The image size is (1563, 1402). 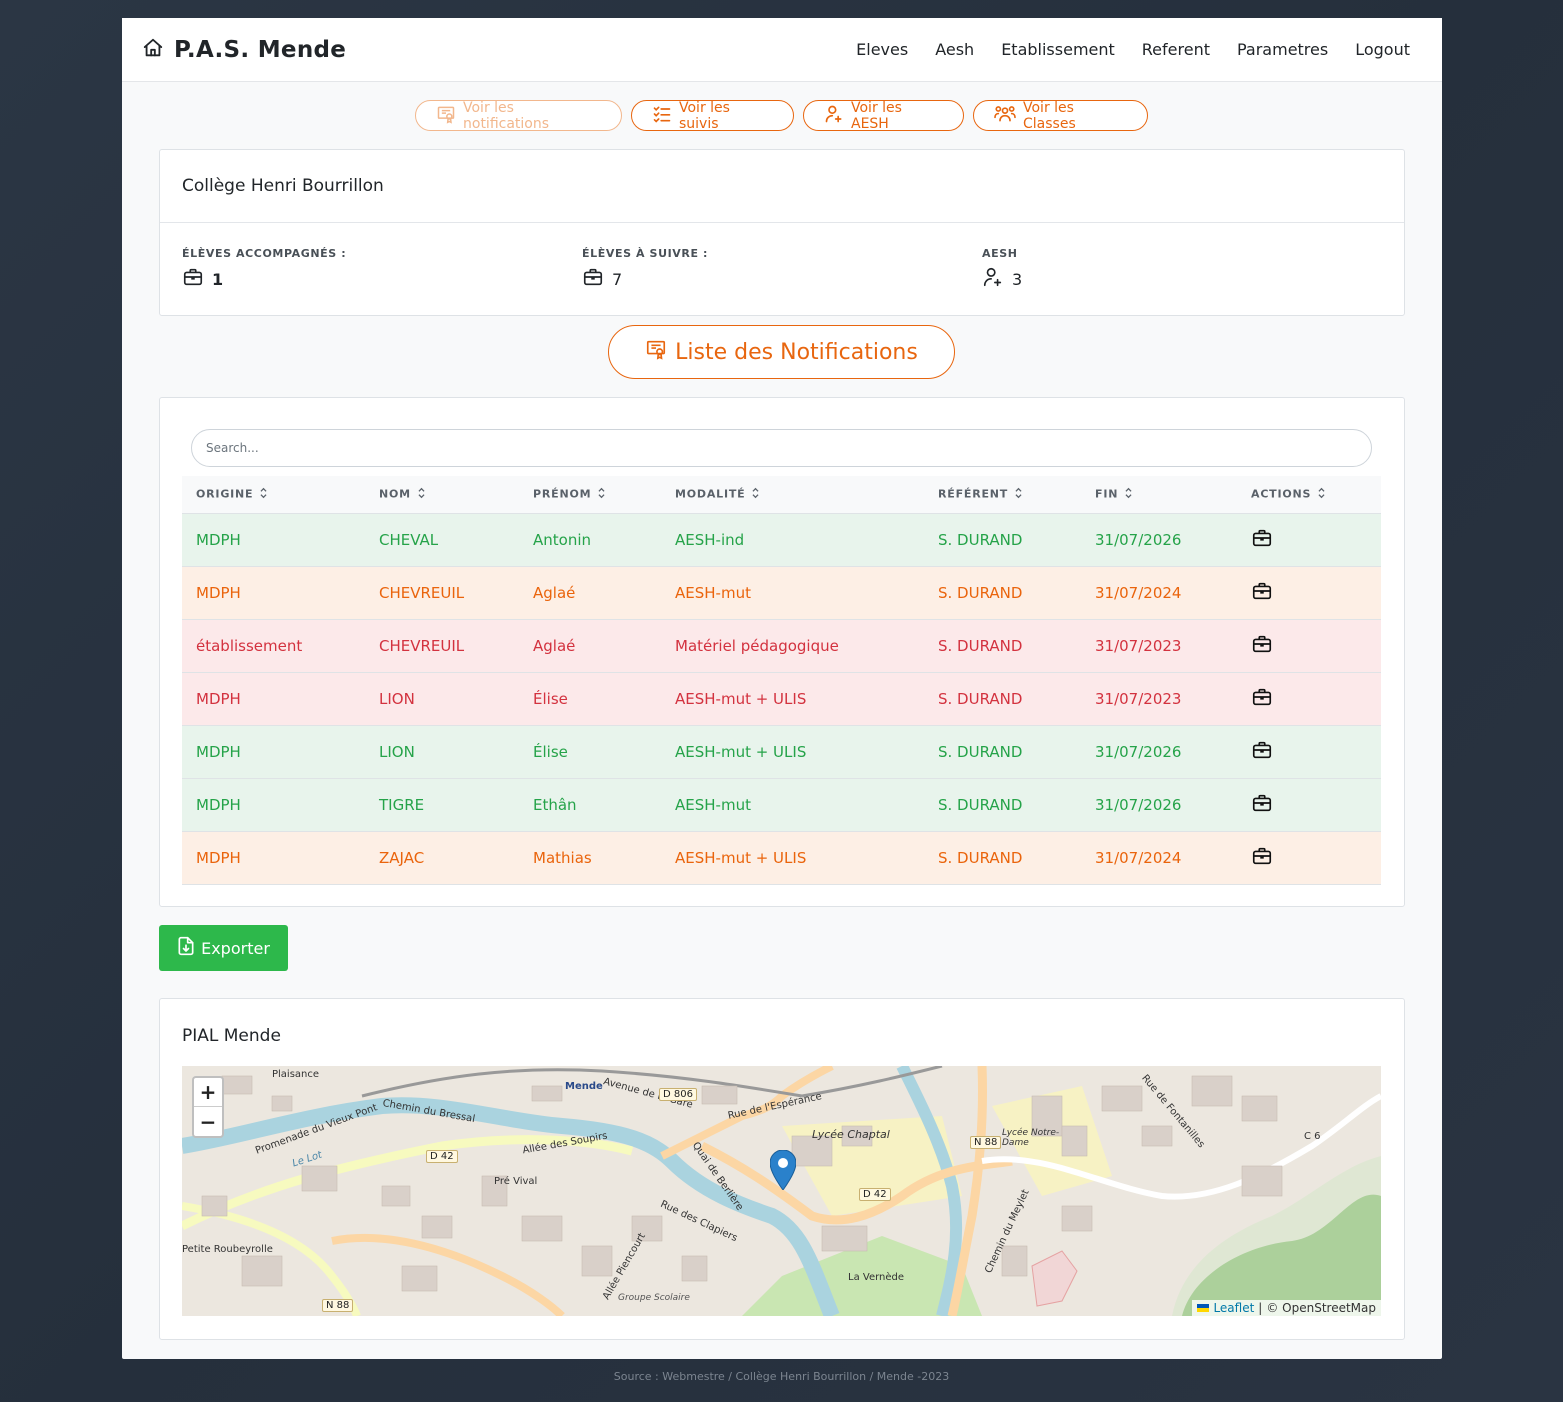 What do you see at coordinates (954, 49) in the screenshot?
I see `nav-link-aesh: Aesh` at bounding box center [954, 49].